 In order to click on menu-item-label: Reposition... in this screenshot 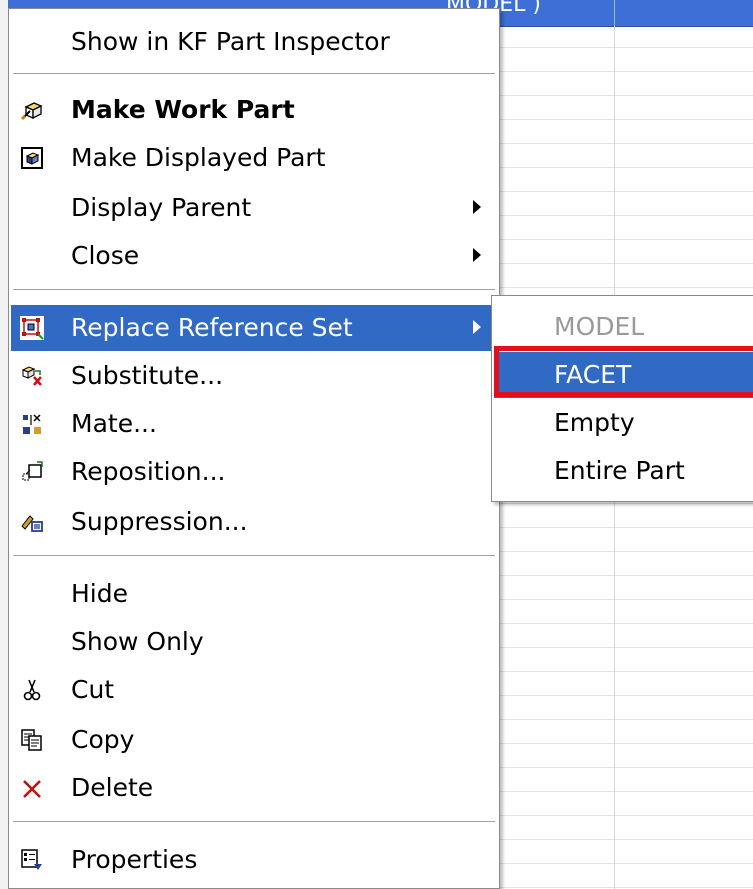, I will do `click(148, 471)`.